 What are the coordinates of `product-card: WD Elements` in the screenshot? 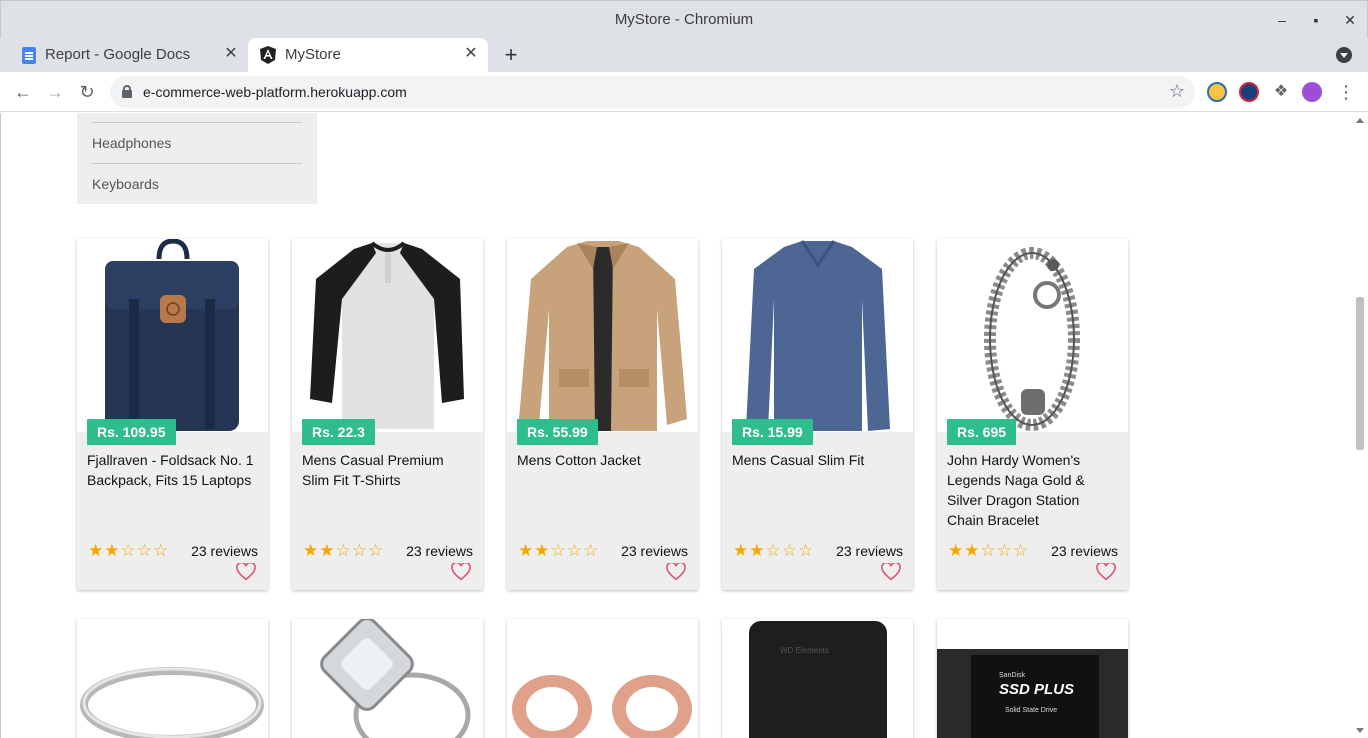 It's located at (817, 678).